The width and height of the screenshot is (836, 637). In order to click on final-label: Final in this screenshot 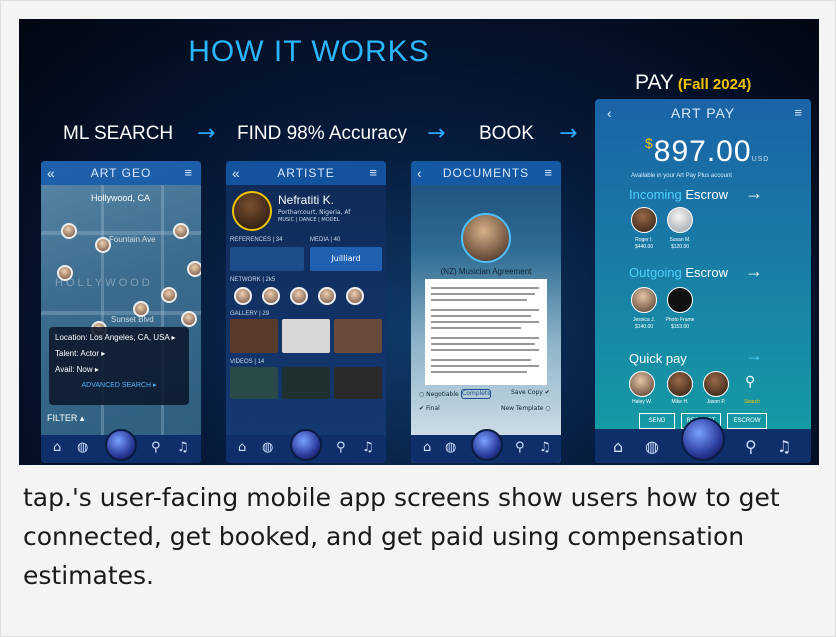, I will do `click(432, 408)`.